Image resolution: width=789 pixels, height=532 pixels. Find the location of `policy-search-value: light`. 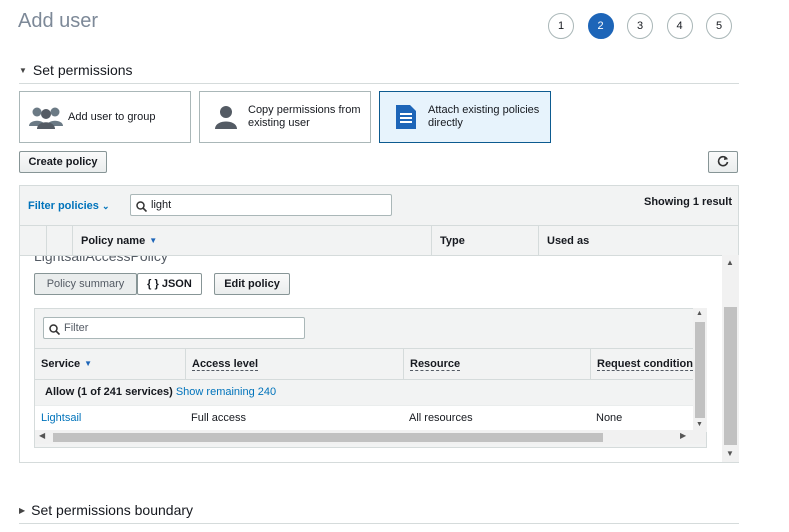

policy-search-value: light is located at coordinates (161, 205).